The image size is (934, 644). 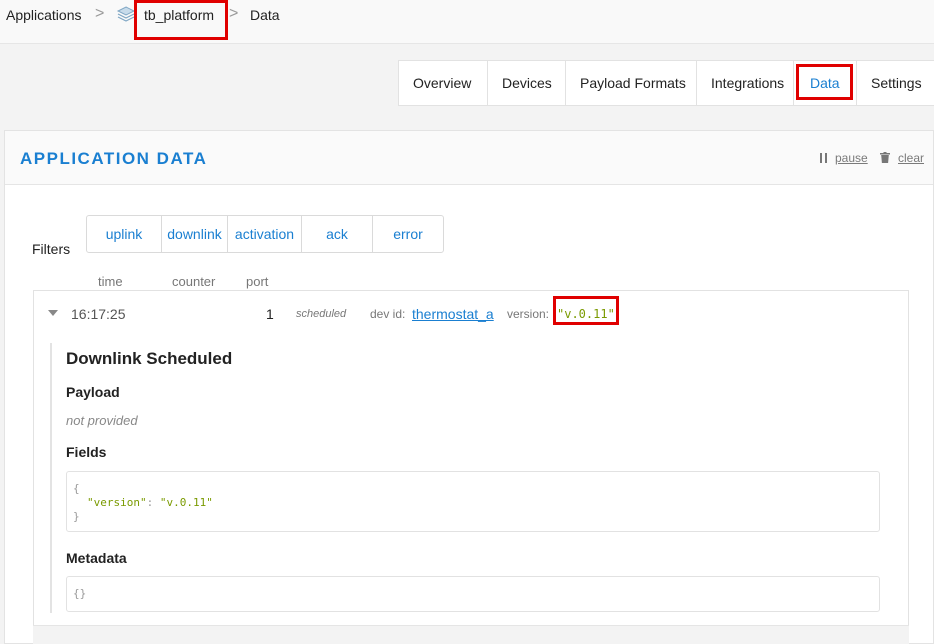 I want to click on tab-data: Data, so click(x=825, y=83).